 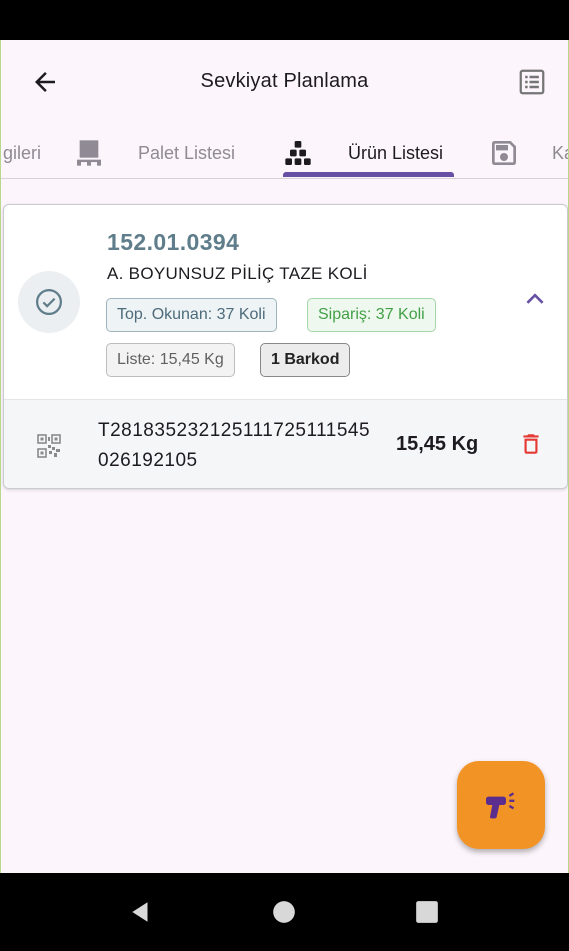 I want to click on pallet-icon, so click(x=89, y=153).